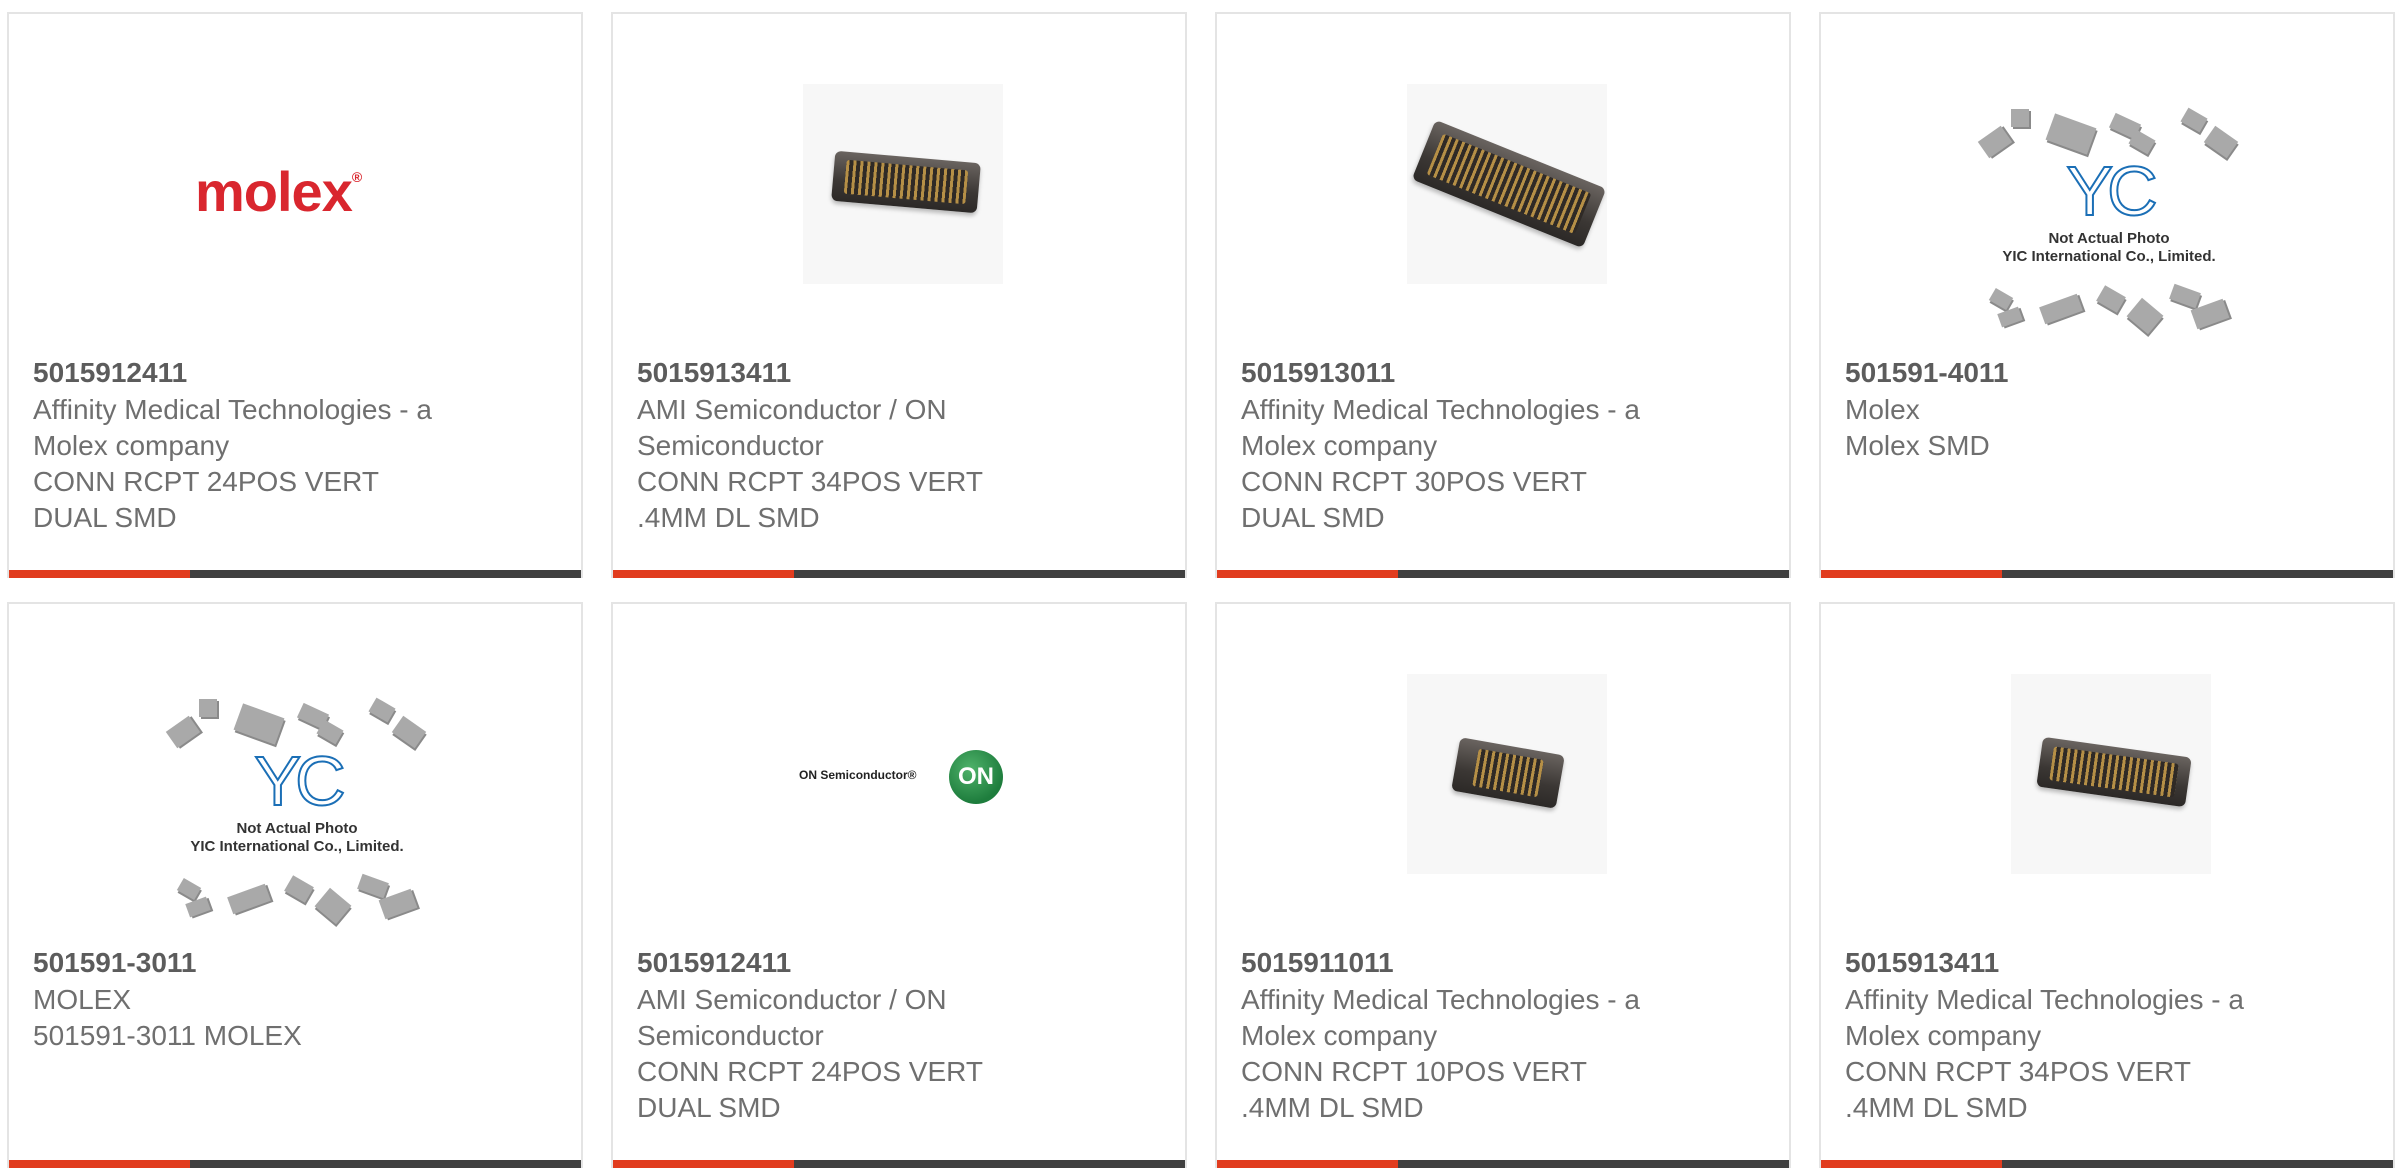  What do you see at coordinates (1414, 481) in the screenshot?
I see `product-line: CONN RCPT 30POS VERT` at bounding box center [1414, 481].